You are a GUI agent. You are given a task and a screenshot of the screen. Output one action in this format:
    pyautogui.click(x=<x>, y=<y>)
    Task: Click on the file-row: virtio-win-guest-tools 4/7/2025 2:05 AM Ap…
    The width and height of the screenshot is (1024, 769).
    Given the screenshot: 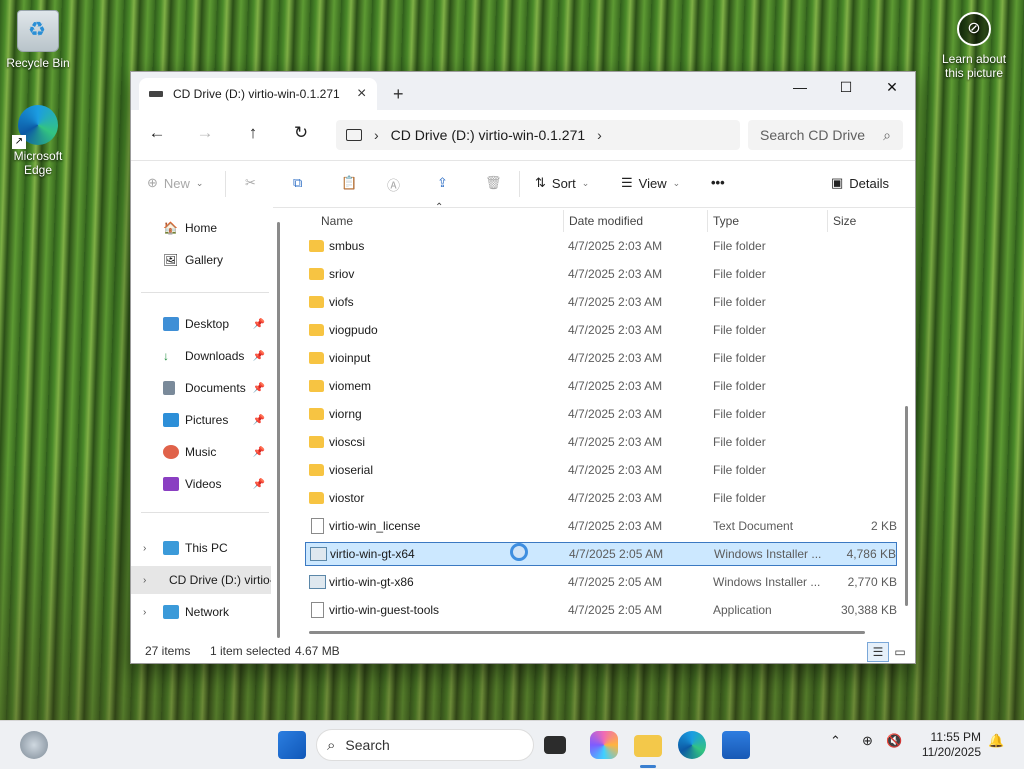 What is the action you would take?
    pyautogui.click(x=601, y=610)
    